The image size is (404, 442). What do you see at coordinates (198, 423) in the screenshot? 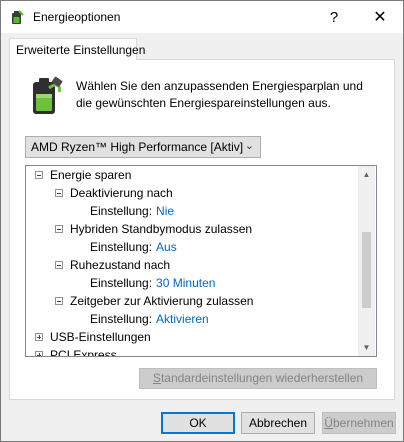
I see `ok-button: OK` at bounding box center [198, 423].